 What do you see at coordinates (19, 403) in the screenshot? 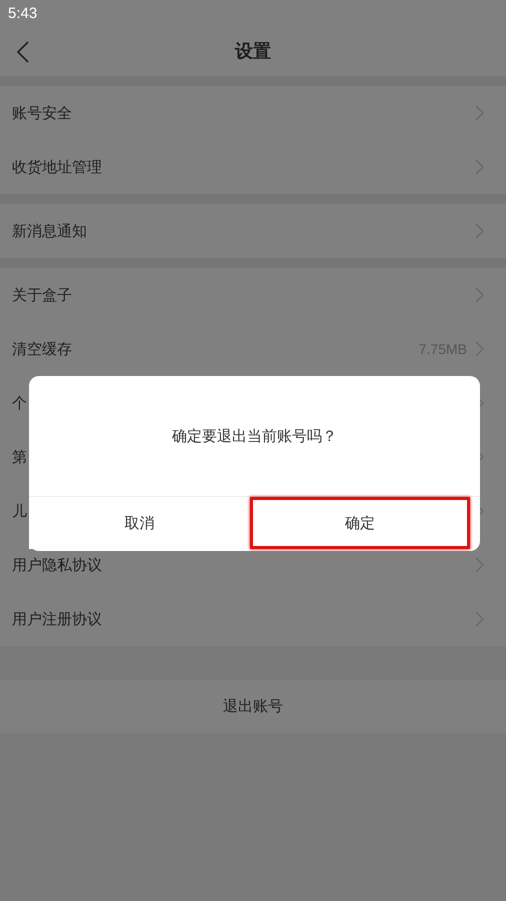
I see `row-label: 个` at bounding box center [19, 403].